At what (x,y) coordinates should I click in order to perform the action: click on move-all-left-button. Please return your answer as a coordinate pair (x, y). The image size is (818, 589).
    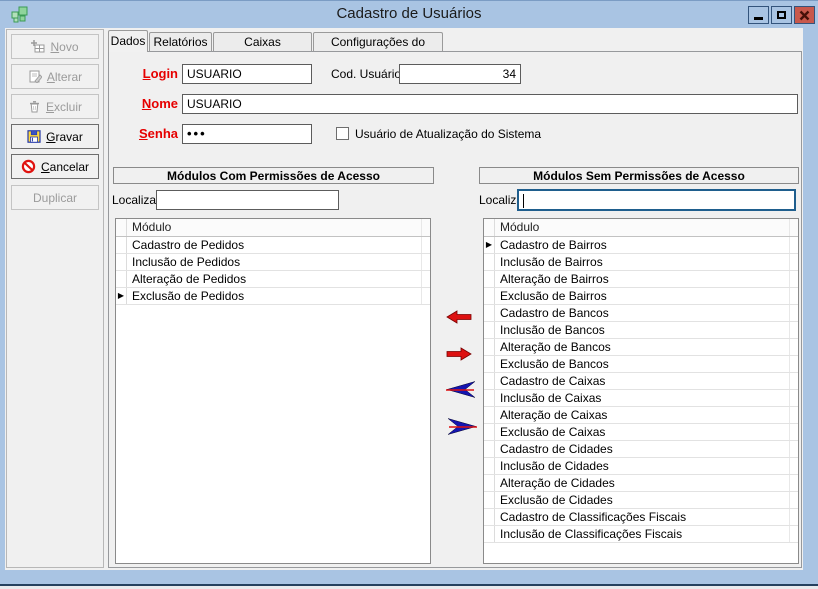
    Looking at the image, I should click on (463, 390).